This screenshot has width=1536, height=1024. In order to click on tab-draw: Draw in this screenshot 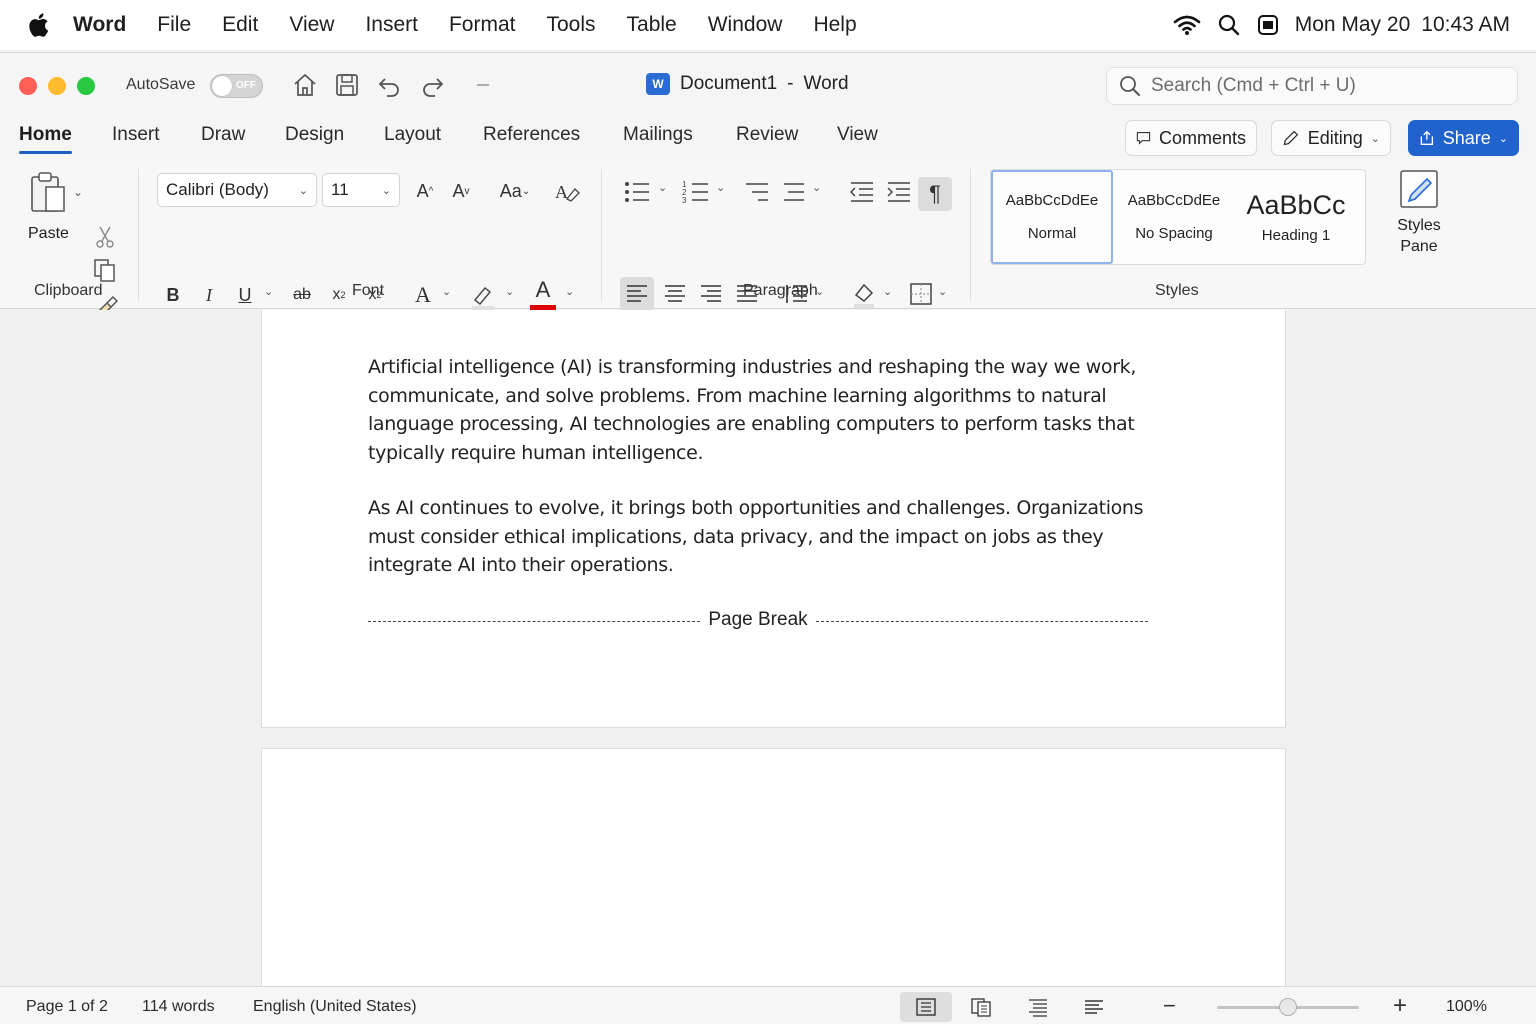, I will do `click(223, 135)`.